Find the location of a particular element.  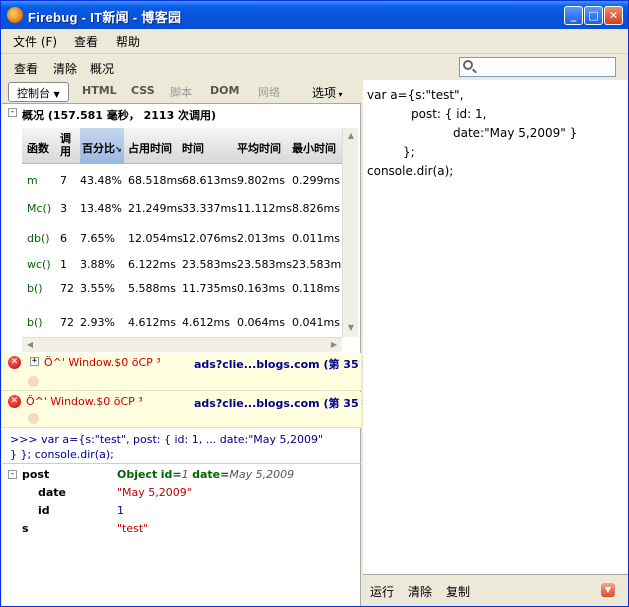

property-name: date is located at coordinates (52, 492).